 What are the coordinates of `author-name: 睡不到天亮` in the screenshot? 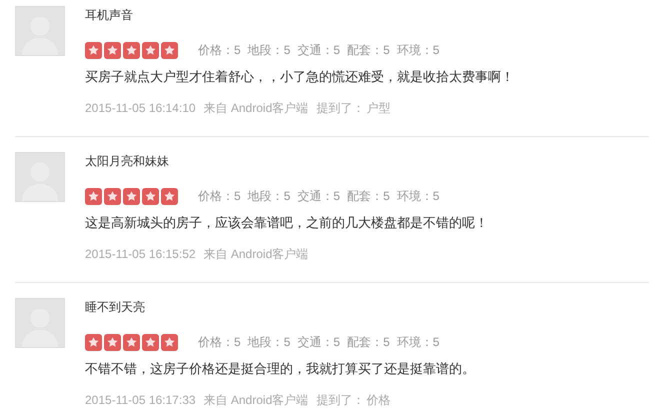 It's located at (115, 307).